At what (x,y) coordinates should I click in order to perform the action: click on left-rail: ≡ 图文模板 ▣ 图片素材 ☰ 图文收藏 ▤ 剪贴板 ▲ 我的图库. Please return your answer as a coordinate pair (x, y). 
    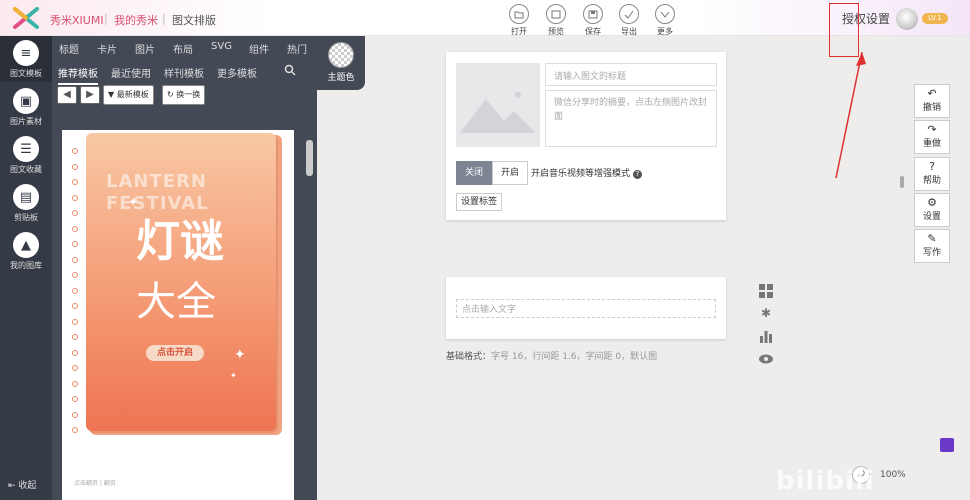
    Looking at the image, I should click on (26, 268).